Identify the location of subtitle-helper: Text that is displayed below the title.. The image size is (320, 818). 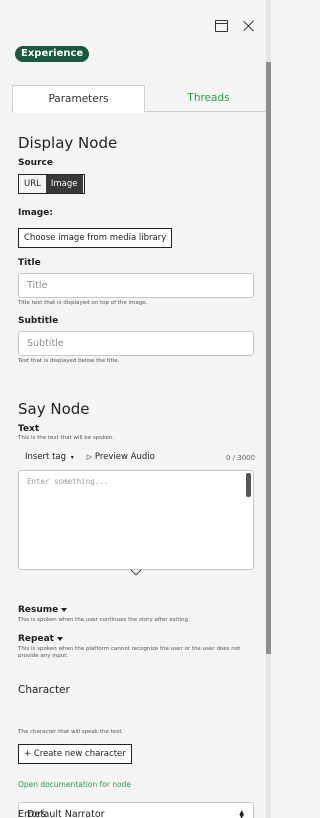
(69, 361).